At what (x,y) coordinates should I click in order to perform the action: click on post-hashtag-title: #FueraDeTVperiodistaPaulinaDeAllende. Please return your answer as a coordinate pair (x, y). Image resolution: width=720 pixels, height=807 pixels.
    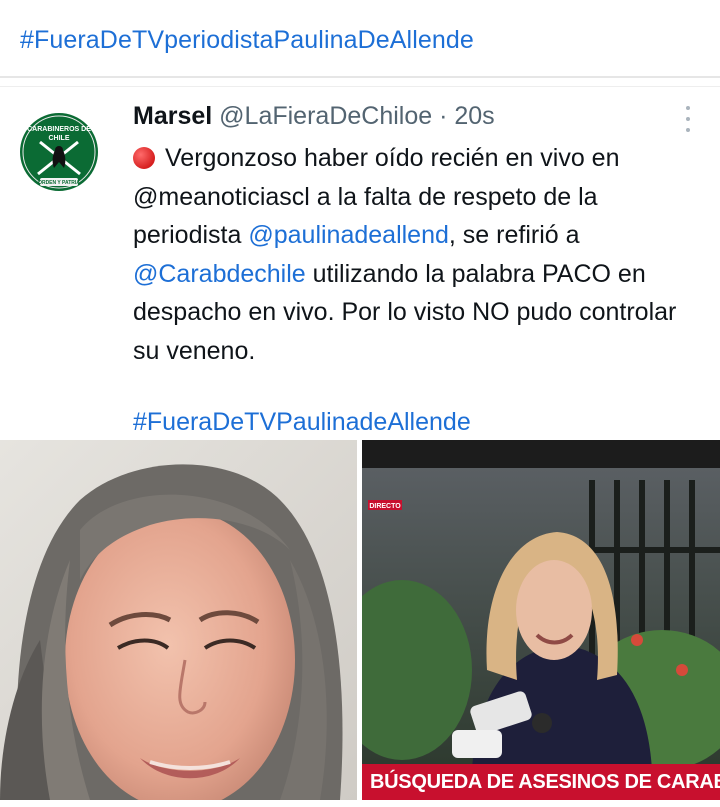
    Looking at the image, I should click on (247, 40).